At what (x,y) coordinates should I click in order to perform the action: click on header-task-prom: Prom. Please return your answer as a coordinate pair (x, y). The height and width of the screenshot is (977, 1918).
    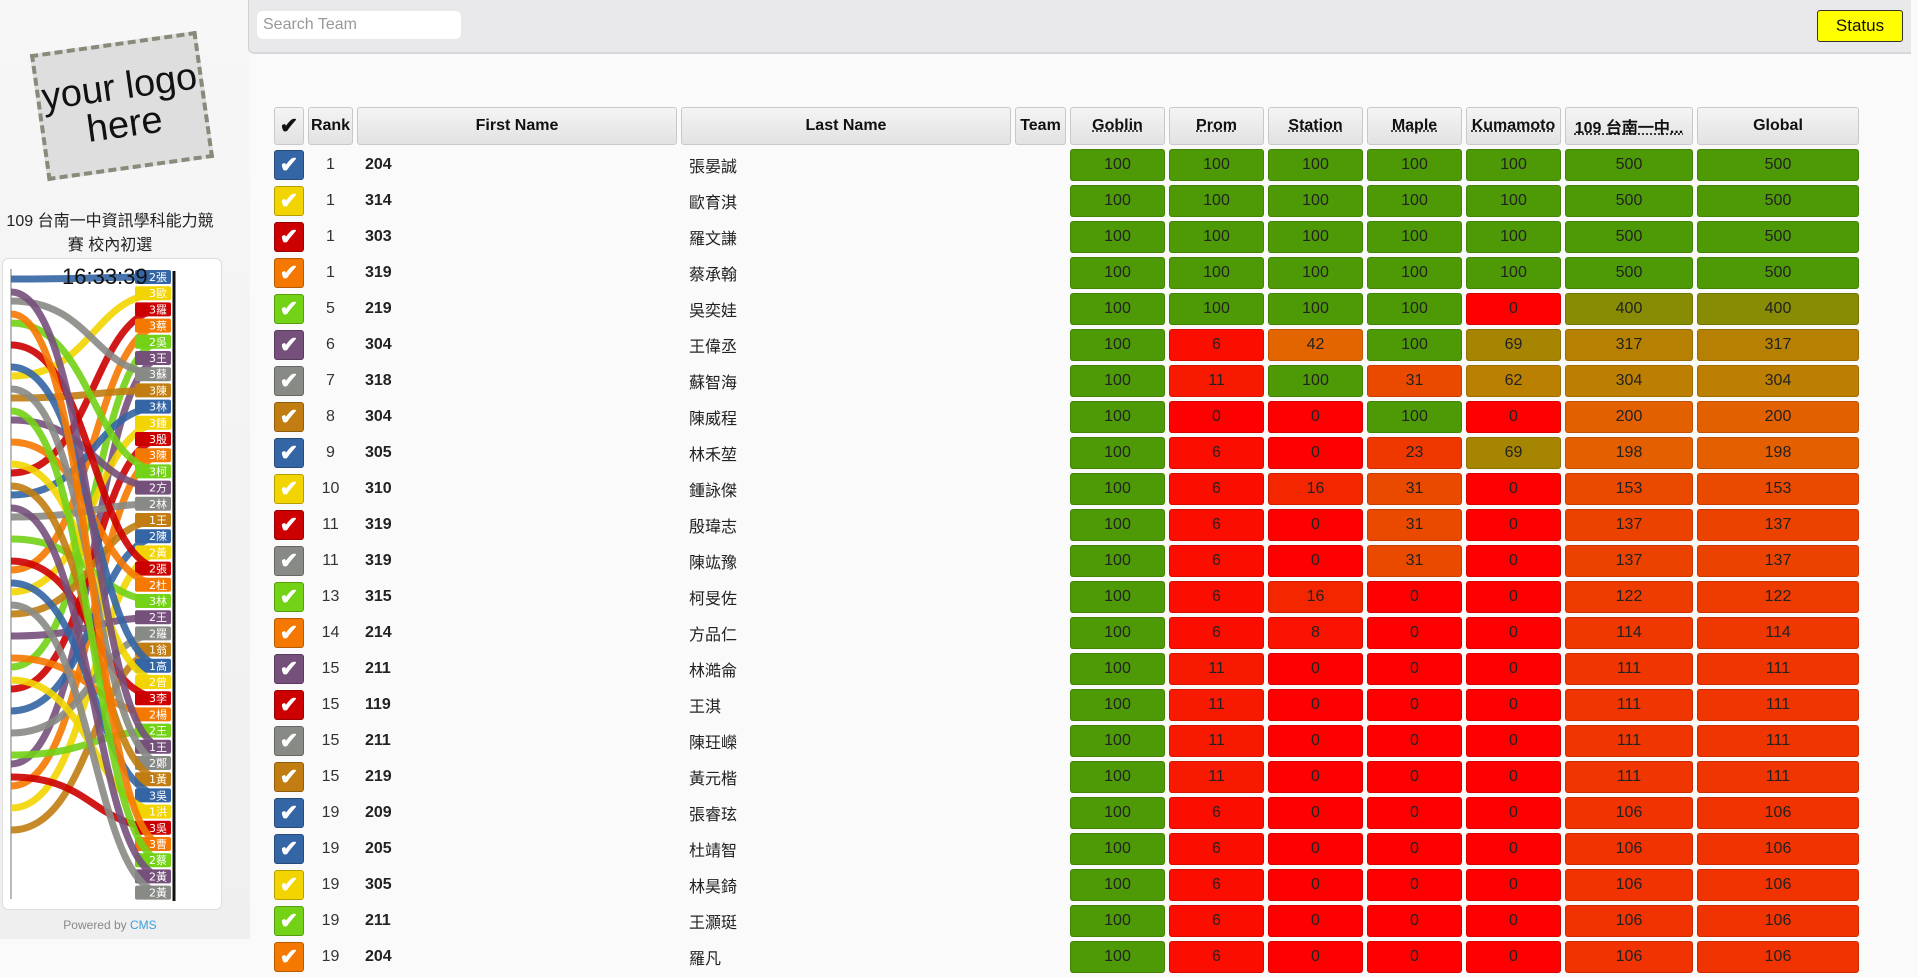
    Looking at the image, I should click on (1216, 126).